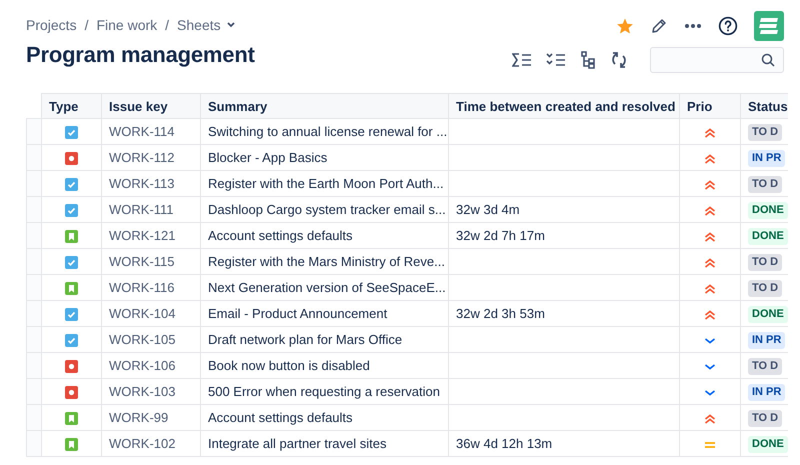 The image size is (800, 465). Describe the element at coordinates (717, 60) in the screenshot. I see `search-field` at that location.